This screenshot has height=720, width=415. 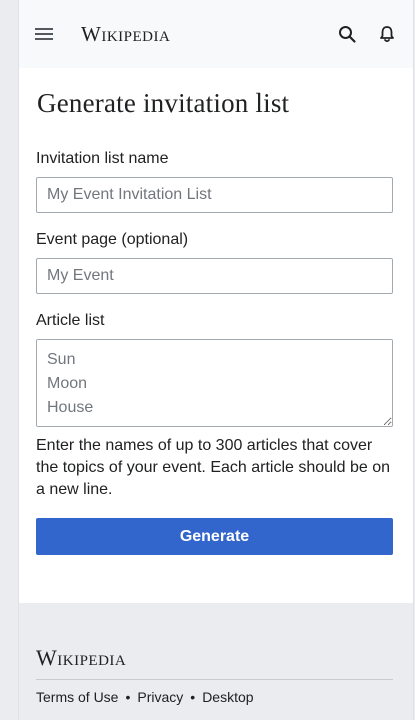 What do you see at coordinates (163, 103) in the screenshot?
I see `page-title: Generate invitation list` at bounding box center [163, 103].